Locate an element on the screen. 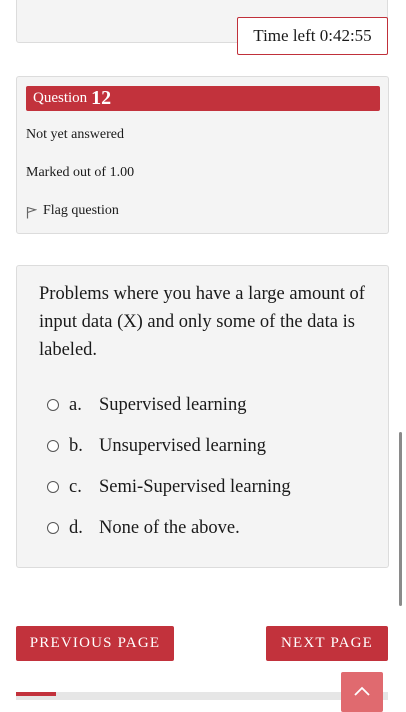 The height and width of the screenshot is (712, 406). option-label: Unsupervised learning is located at coordinates (182, 445).